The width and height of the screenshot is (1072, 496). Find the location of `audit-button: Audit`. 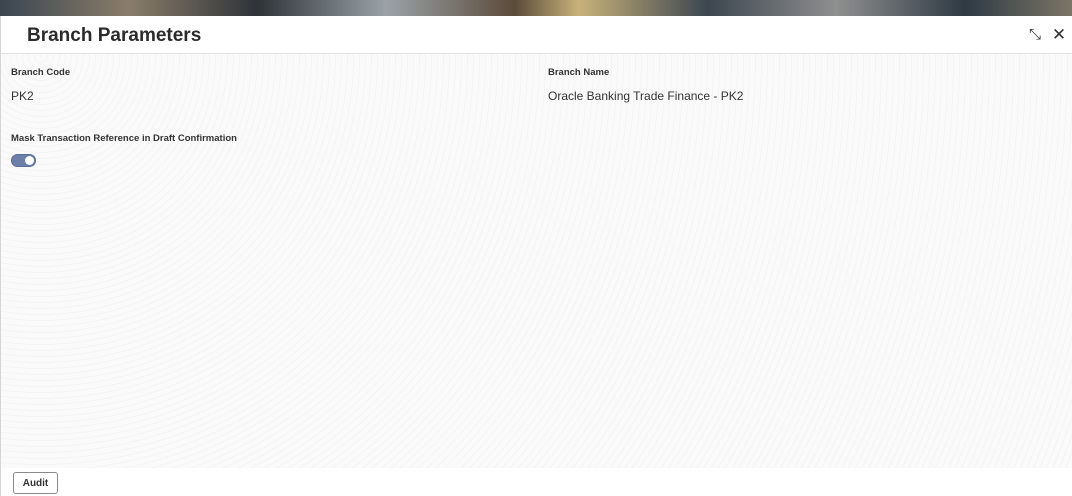

audit-button: Audit is located at coordinates (35, 483).